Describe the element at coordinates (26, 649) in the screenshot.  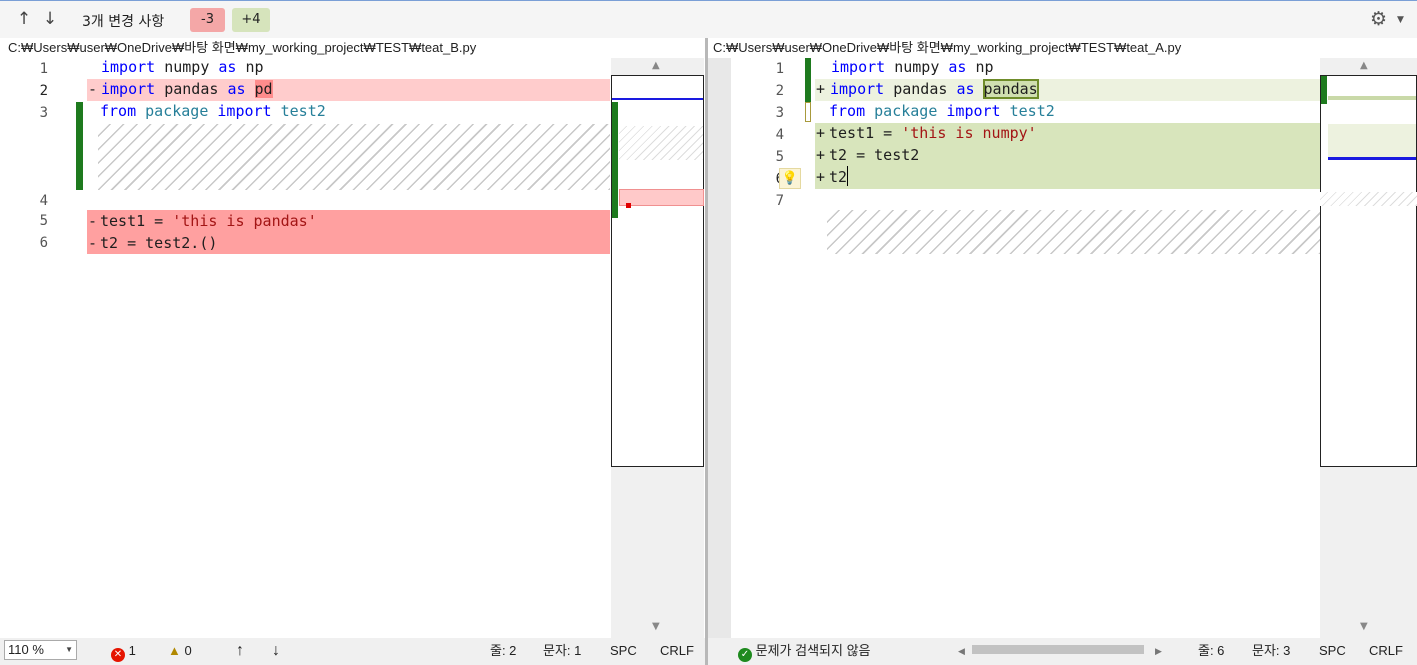
I see `zoom-value: 110 %` at that location.